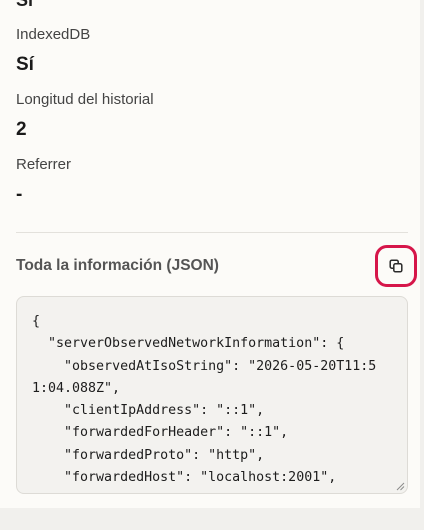 Image resolution: width=424 pixels, height=530 pixels. I want to click on history-length-value: 2, so click(21, 129).